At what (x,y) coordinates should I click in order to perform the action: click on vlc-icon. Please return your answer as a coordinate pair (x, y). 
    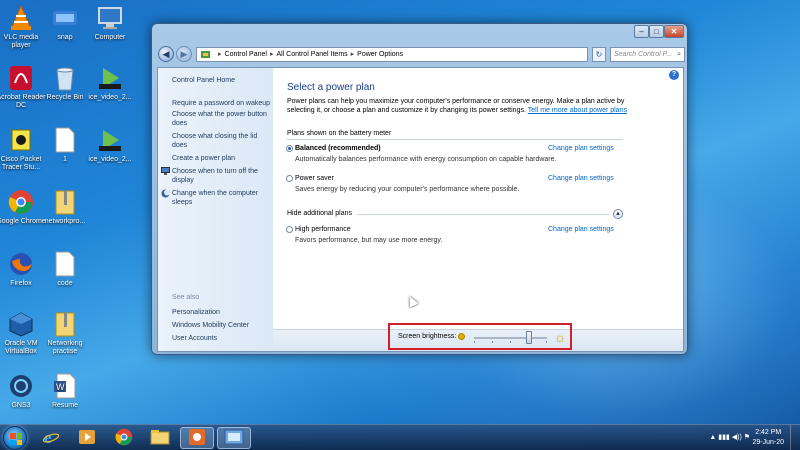
    Looking at the image, I should click on (21, 18).